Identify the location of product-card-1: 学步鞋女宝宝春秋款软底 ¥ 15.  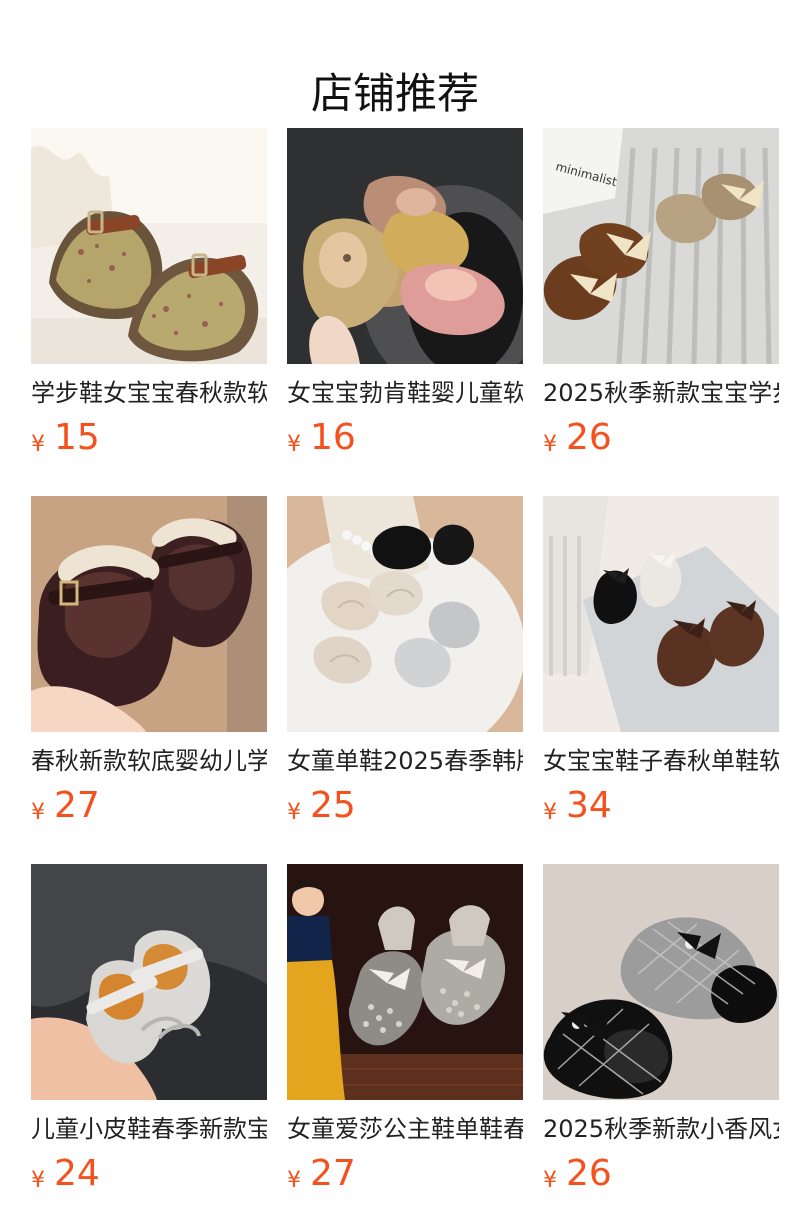
(149, 293).